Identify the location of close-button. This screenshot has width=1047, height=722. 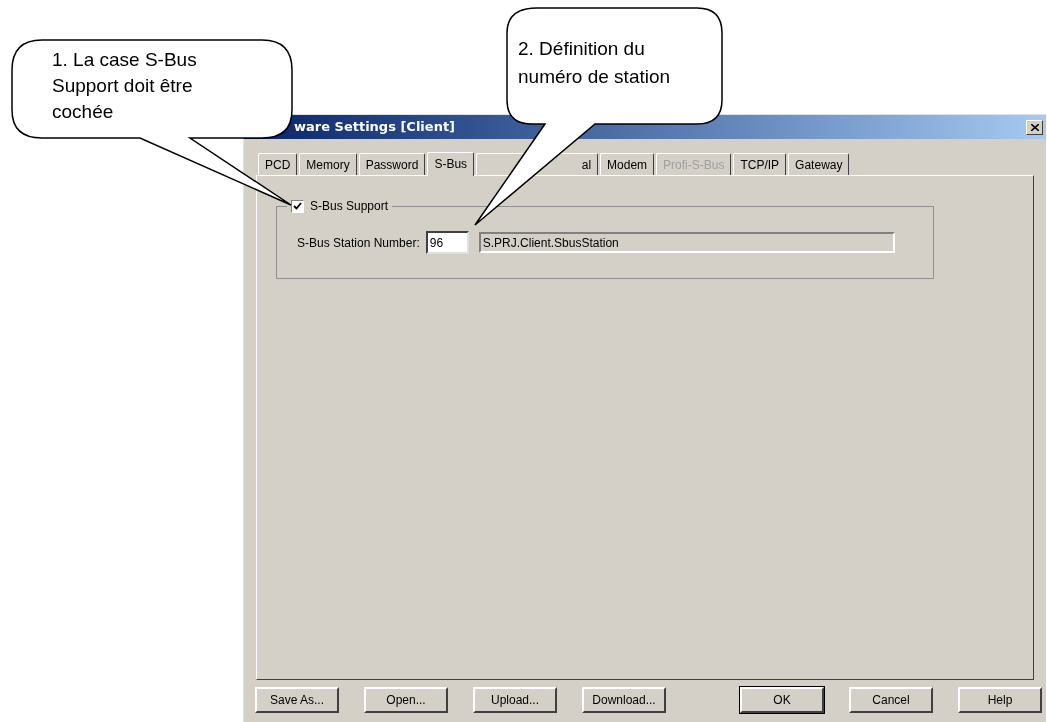
(1034, 127).